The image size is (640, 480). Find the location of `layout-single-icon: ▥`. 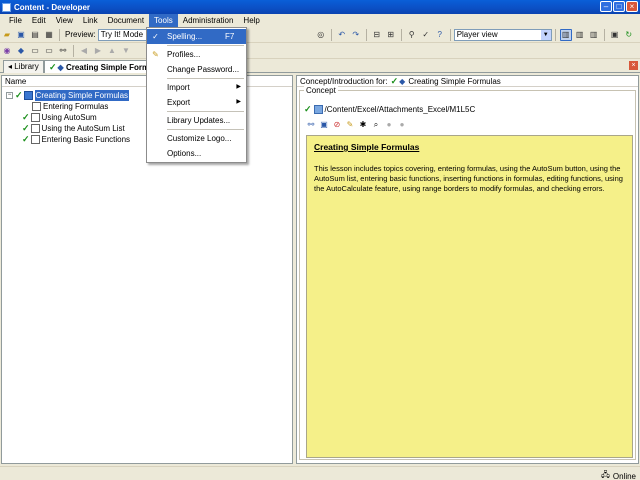

layout-single-icon: ▥ is located at coordinates (565, 34).